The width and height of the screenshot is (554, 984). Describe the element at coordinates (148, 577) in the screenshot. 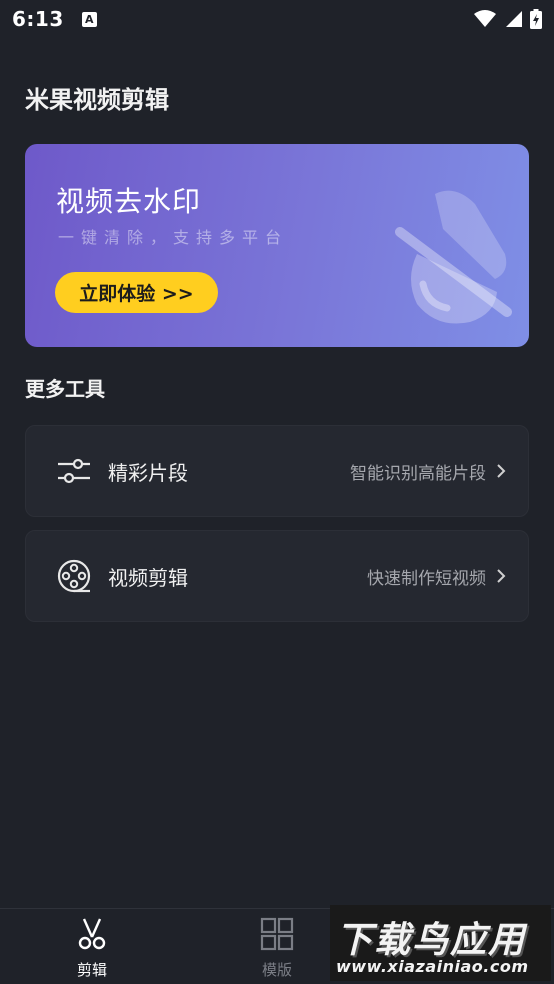

I see `tool-label: 视频剪辑` at that location.